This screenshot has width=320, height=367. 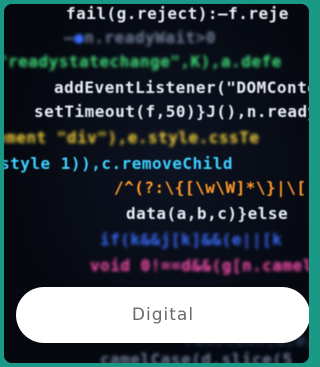 What do you see at coordinates (141, 61) in the screenshot?
I see `code-line: "readystatechange",K),a.defe` at bounding box center [141, 61].